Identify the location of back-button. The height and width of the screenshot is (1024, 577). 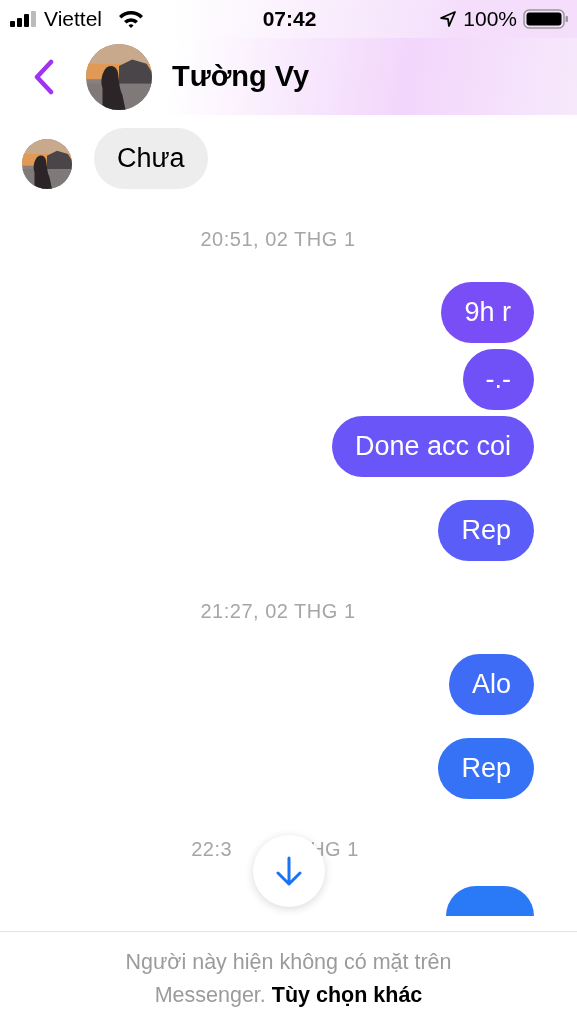
(44, 76).